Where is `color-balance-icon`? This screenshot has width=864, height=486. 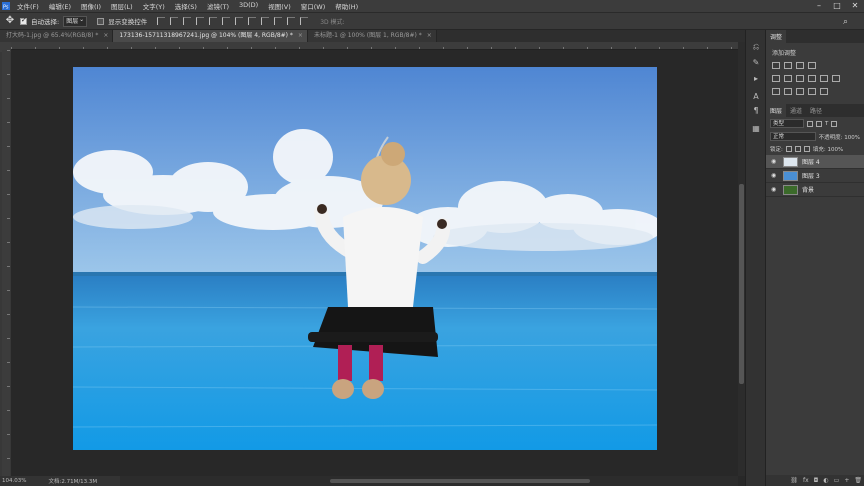
color-balance-icon is located at coordinates (800, 78).